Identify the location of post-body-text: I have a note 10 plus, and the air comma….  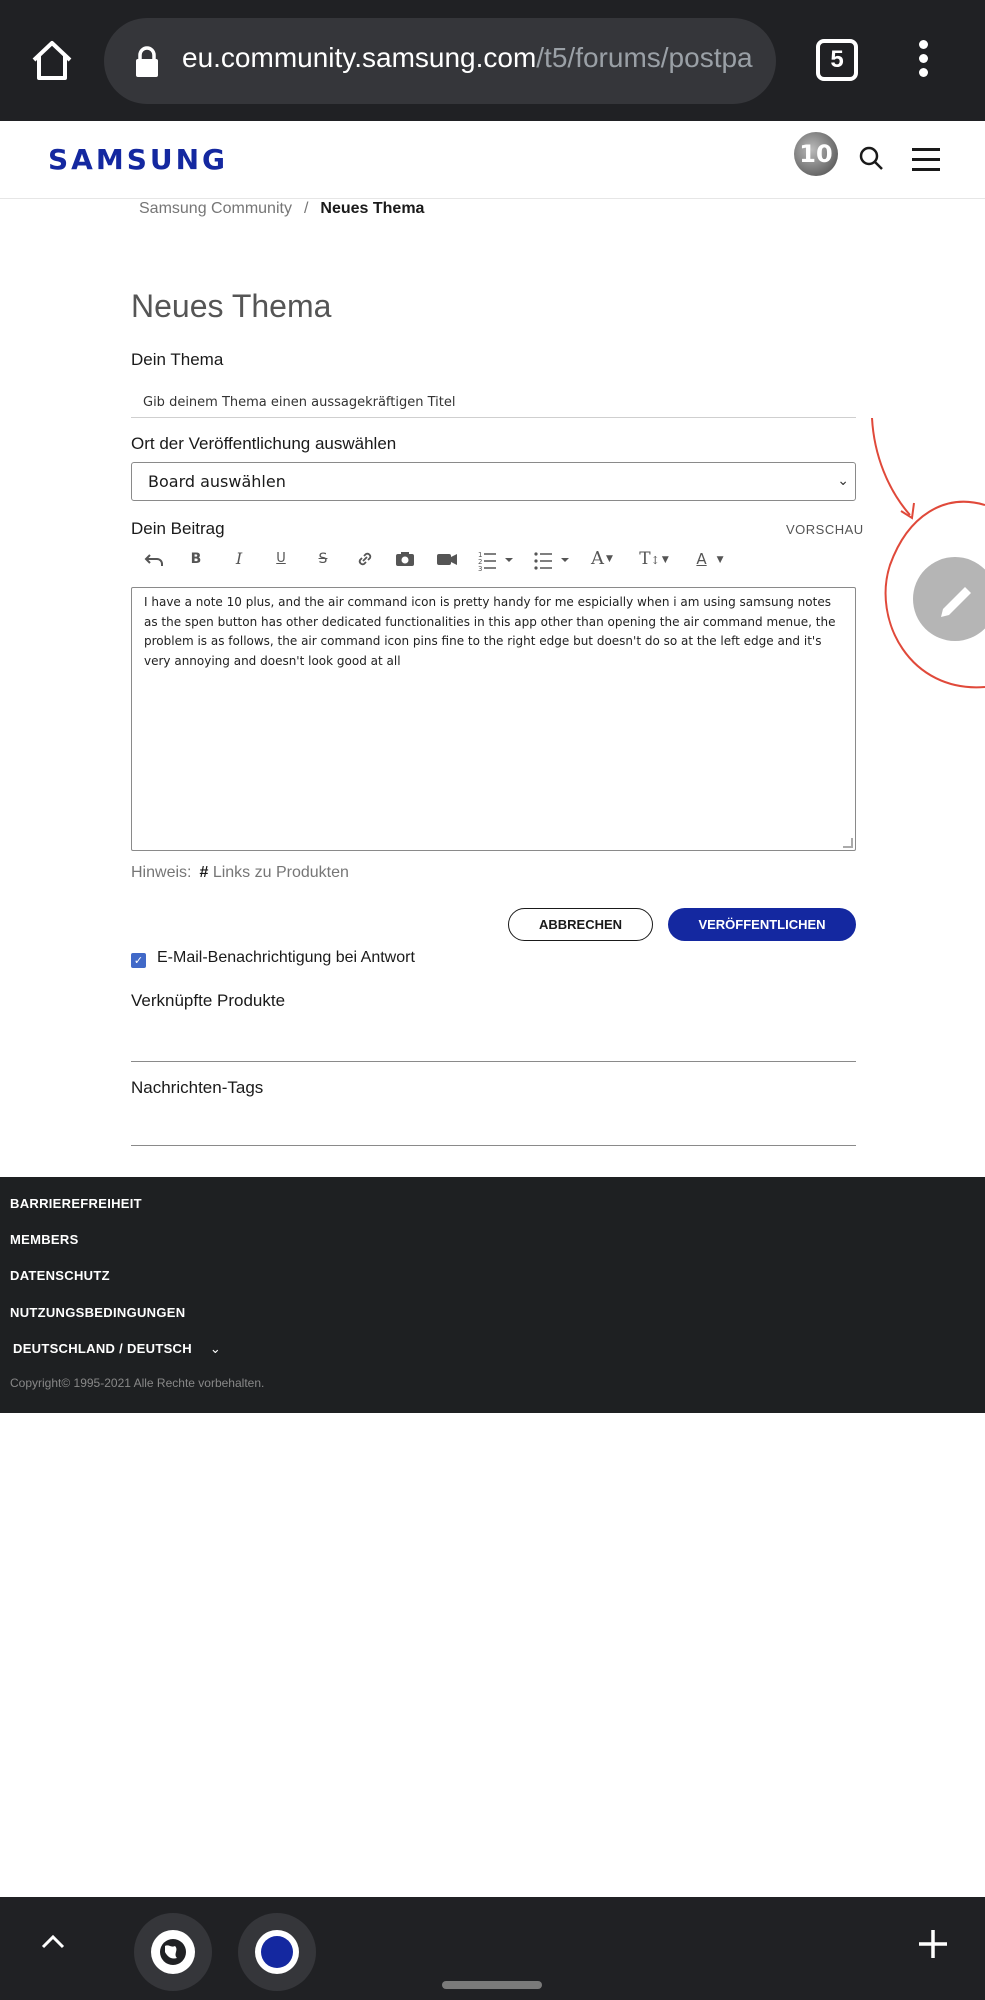
(490, 631).